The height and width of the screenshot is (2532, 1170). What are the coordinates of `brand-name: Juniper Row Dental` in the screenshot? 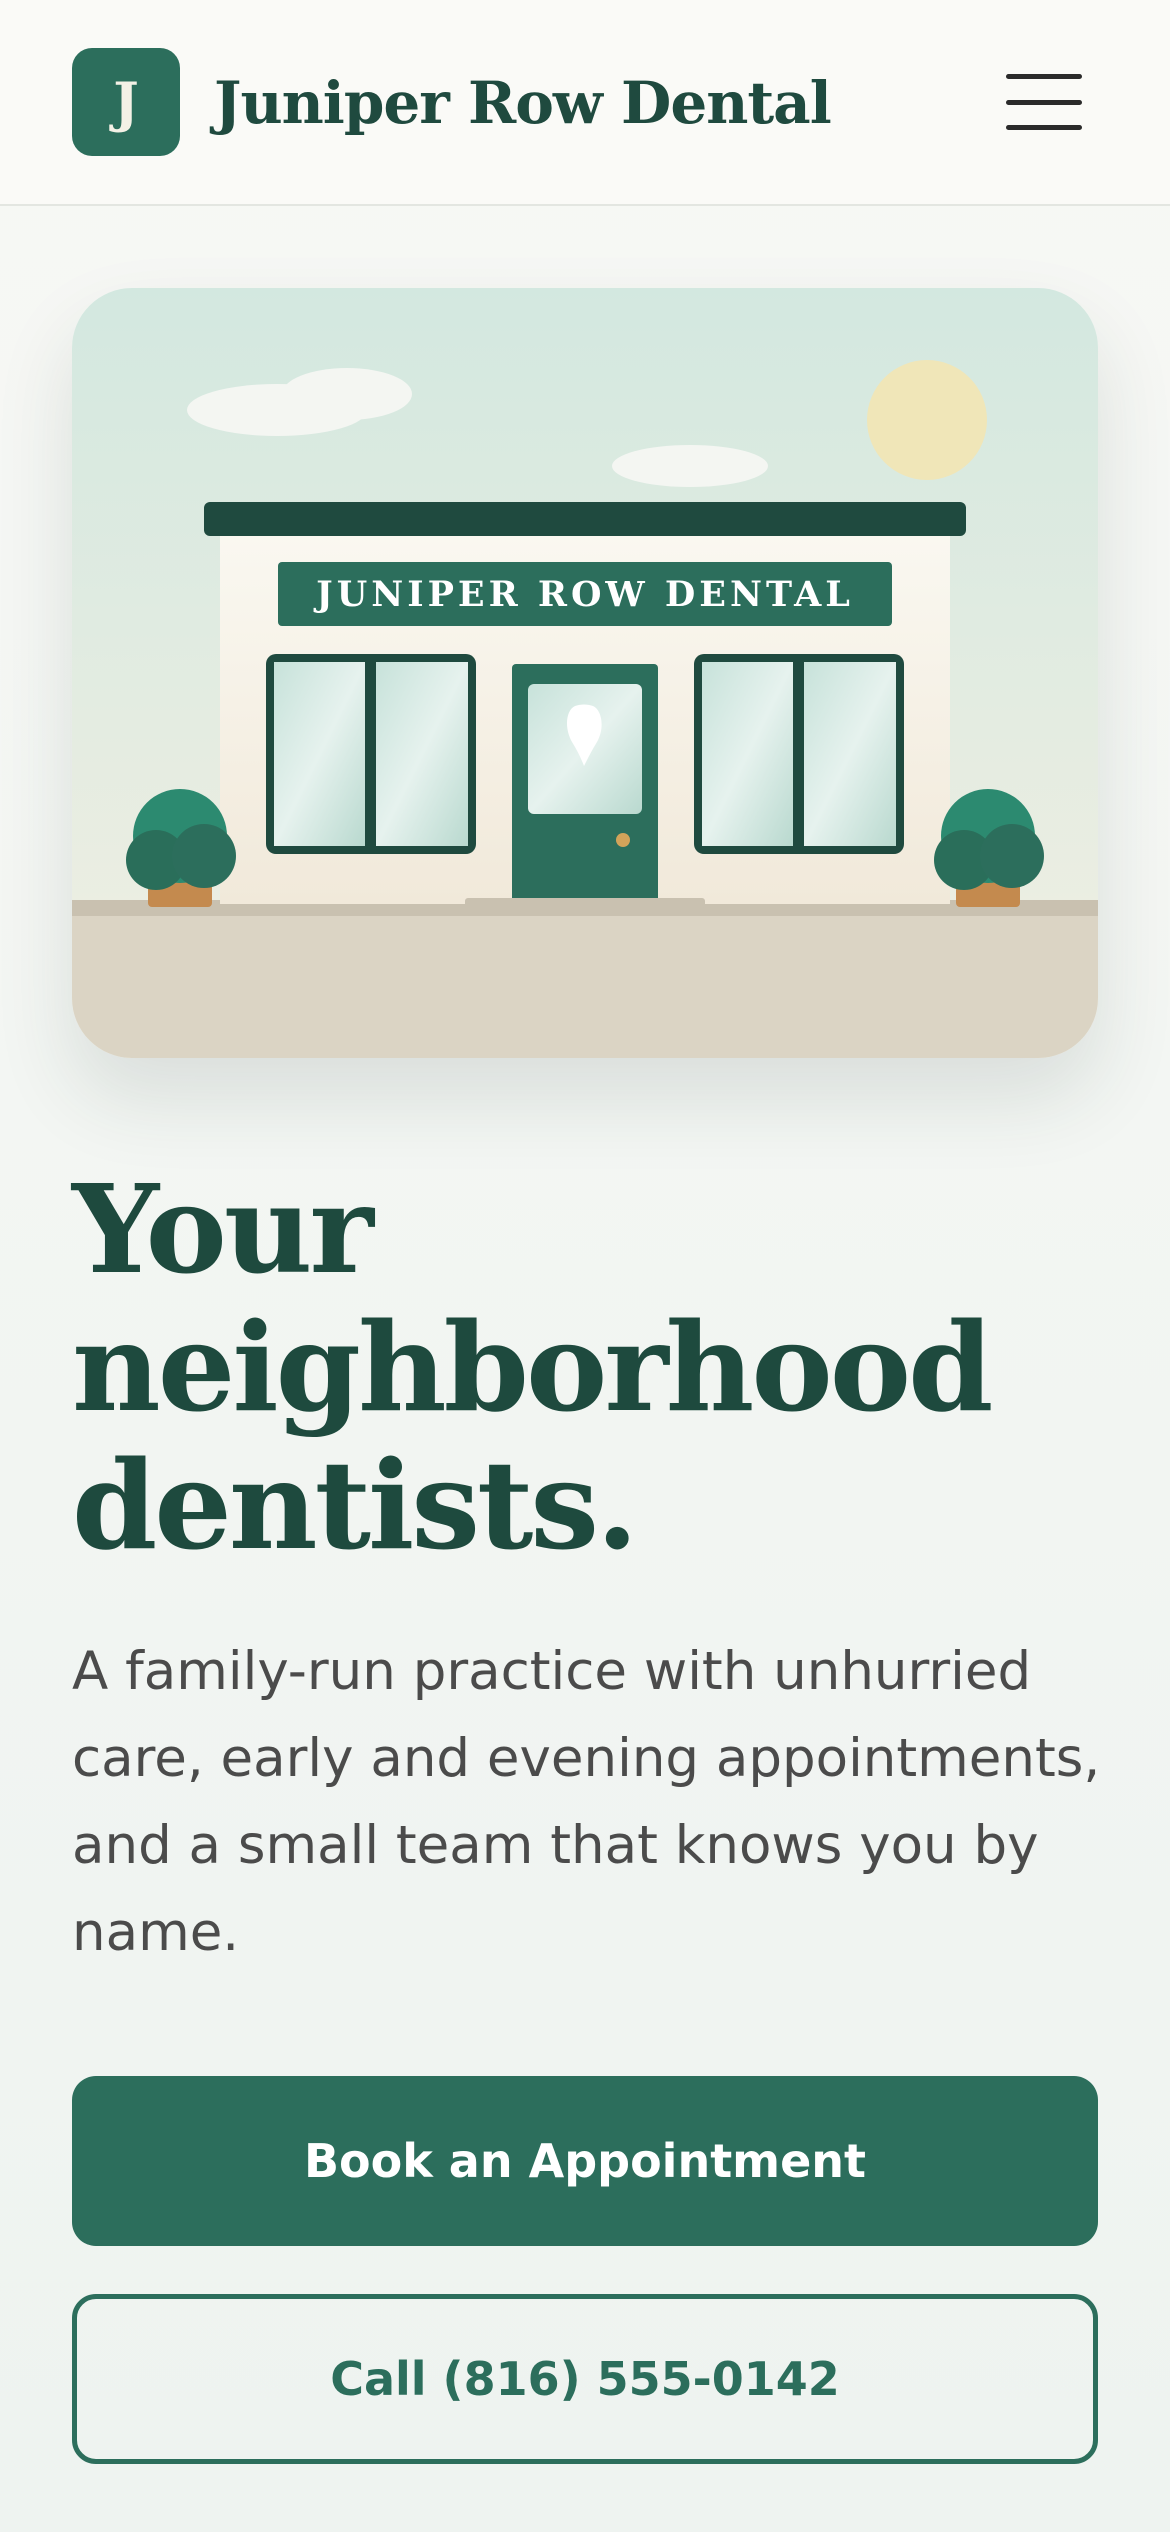 It's located at (523, 103).